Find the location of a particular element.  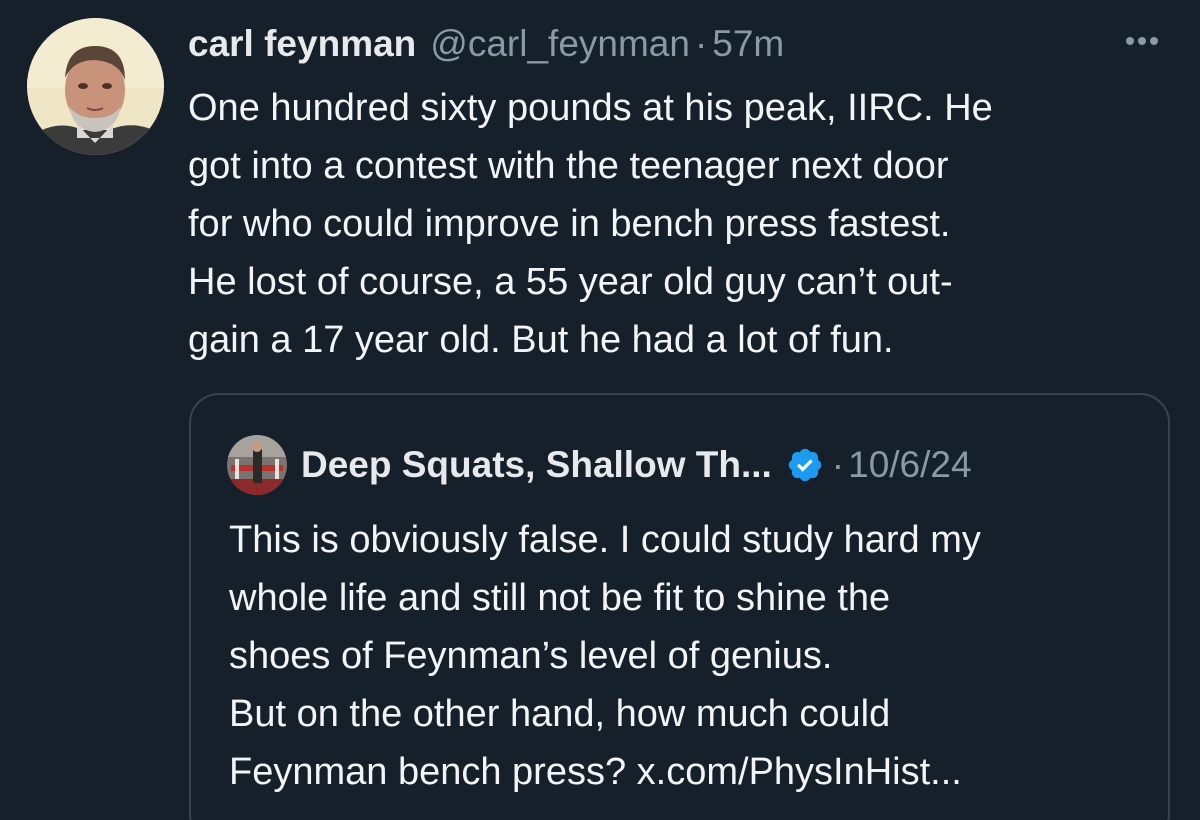

avatar-image is located at coordinates (95, 86).